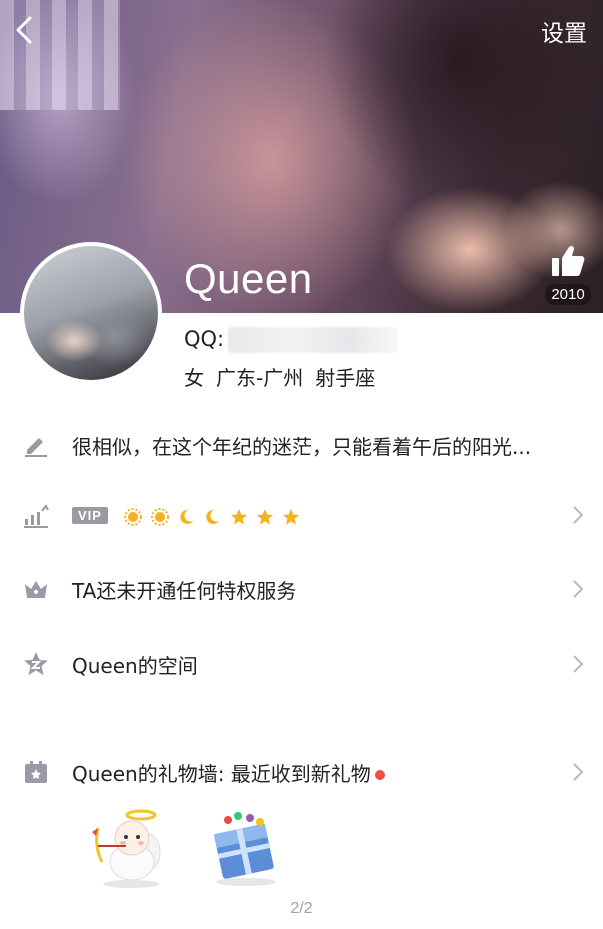  What do you see at coordinates (36, 663) in the screenshot?
I see `star-z-icon` at bounding box center [36, 663].